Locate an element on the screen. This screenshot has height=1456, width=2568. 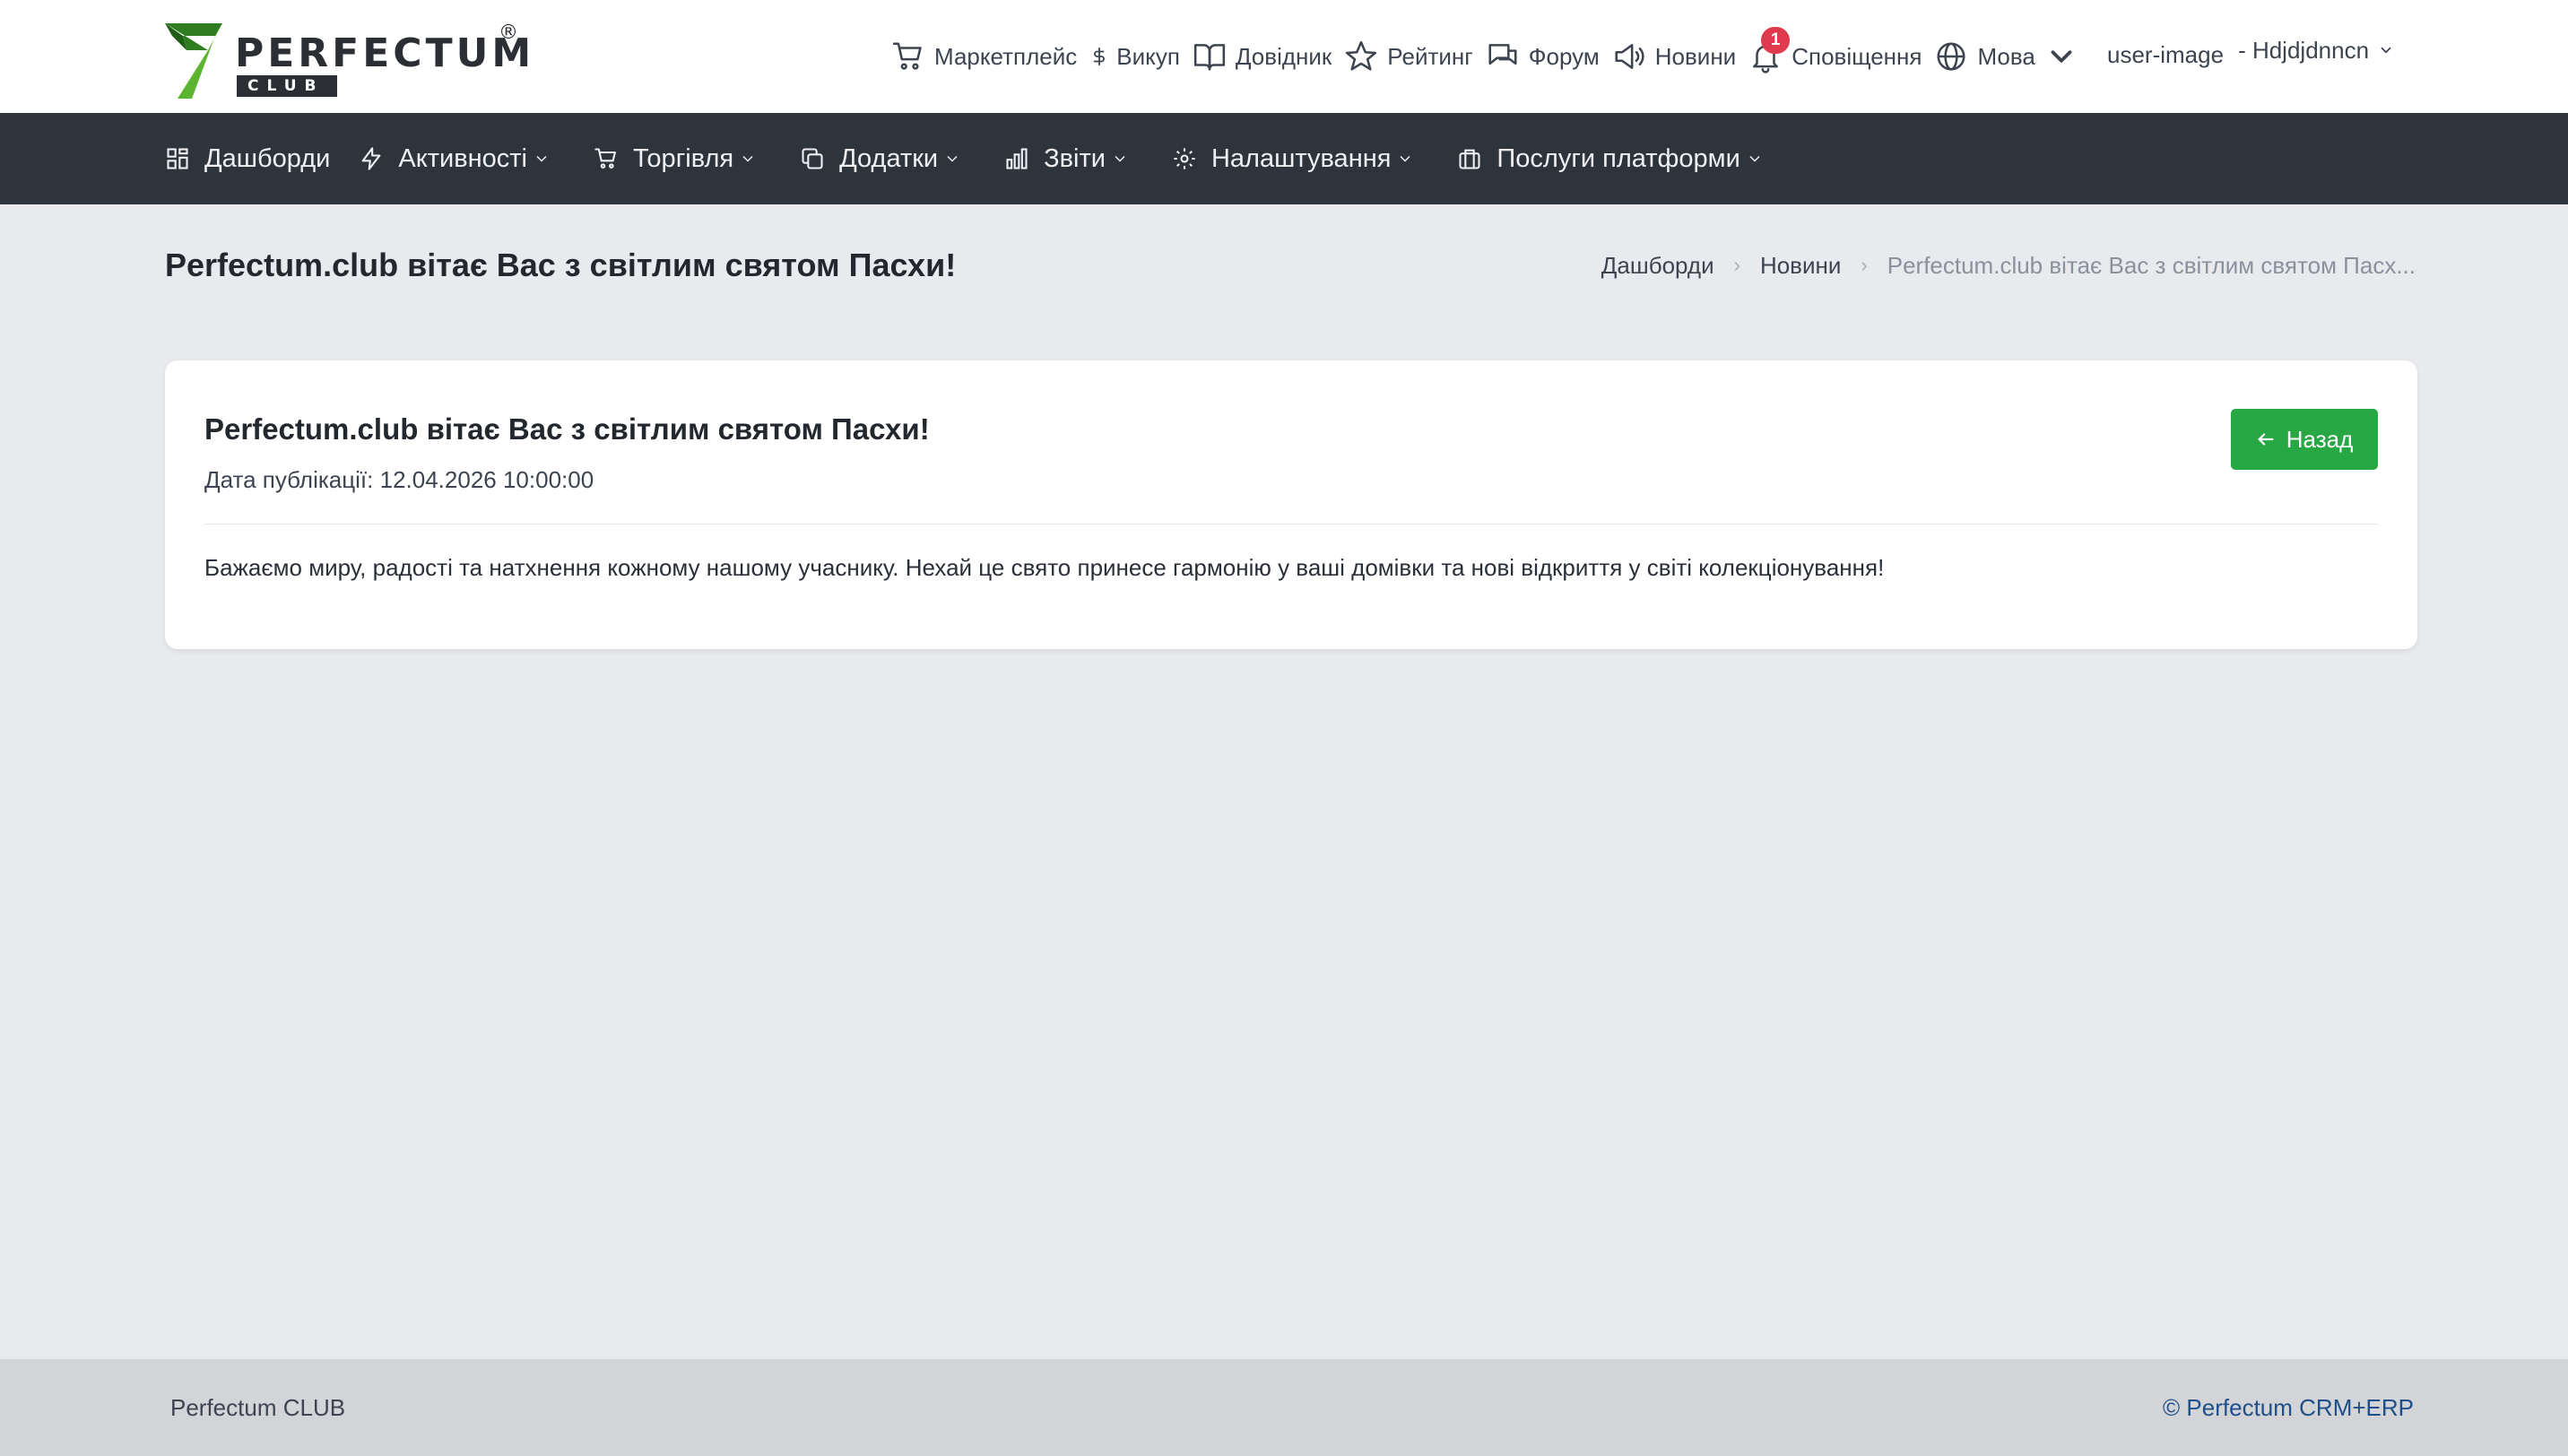
topnav-news: Новини is located at coordinates (1674, 57).